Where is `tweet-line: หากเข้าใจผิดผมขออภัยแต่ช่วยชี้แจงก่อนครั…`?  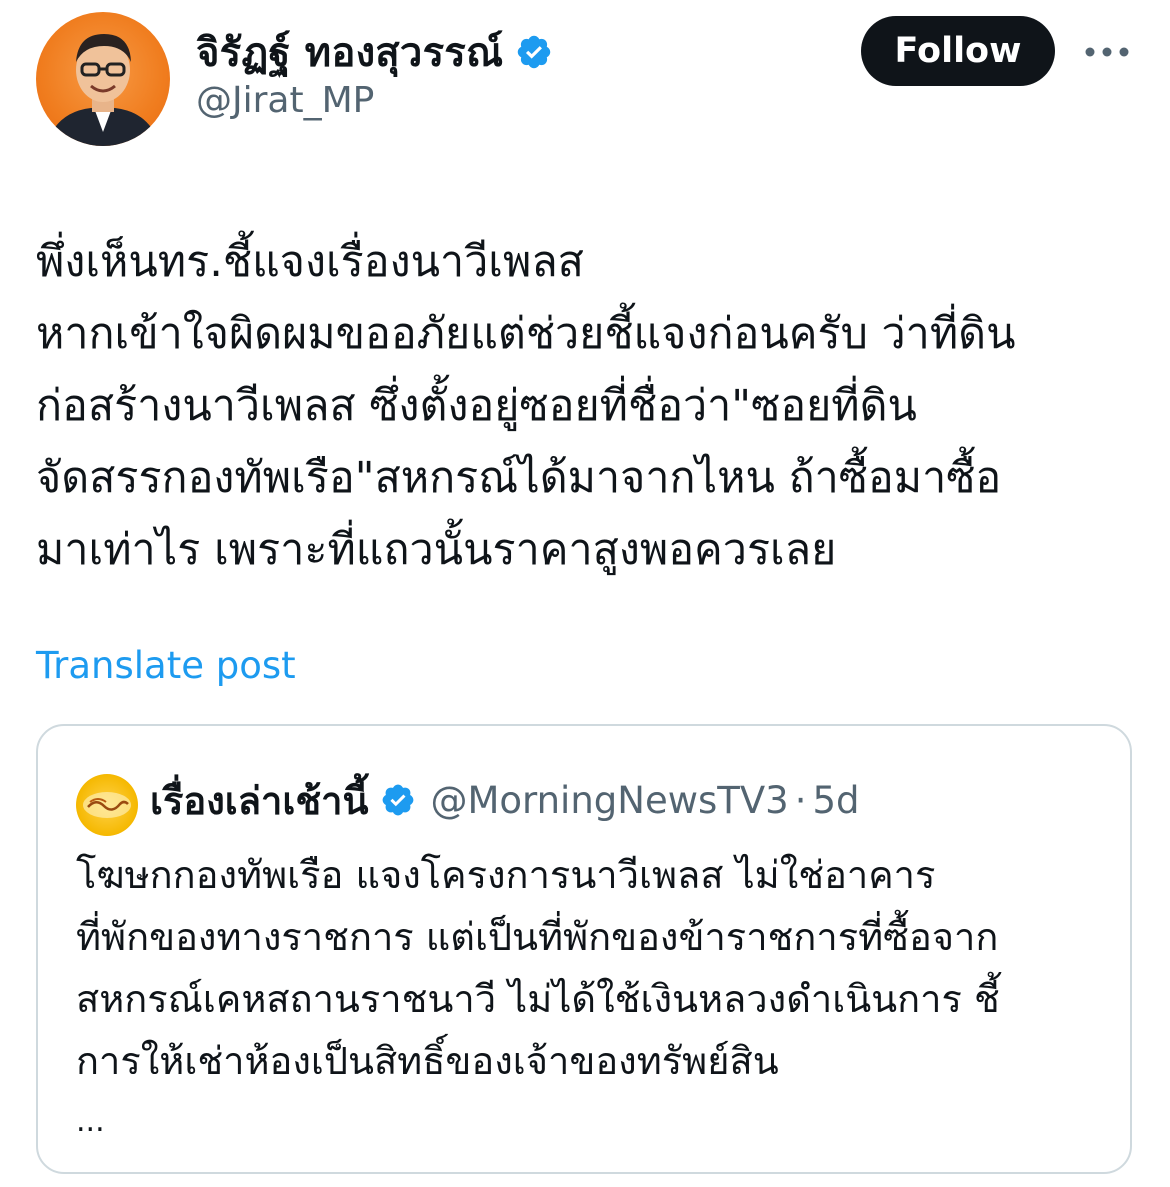
tweet-line: หากเข้าใจผิดผมขออภัยแต่ช่วยชี้แจงก่อนครั… is located at coordinates (526, 334).